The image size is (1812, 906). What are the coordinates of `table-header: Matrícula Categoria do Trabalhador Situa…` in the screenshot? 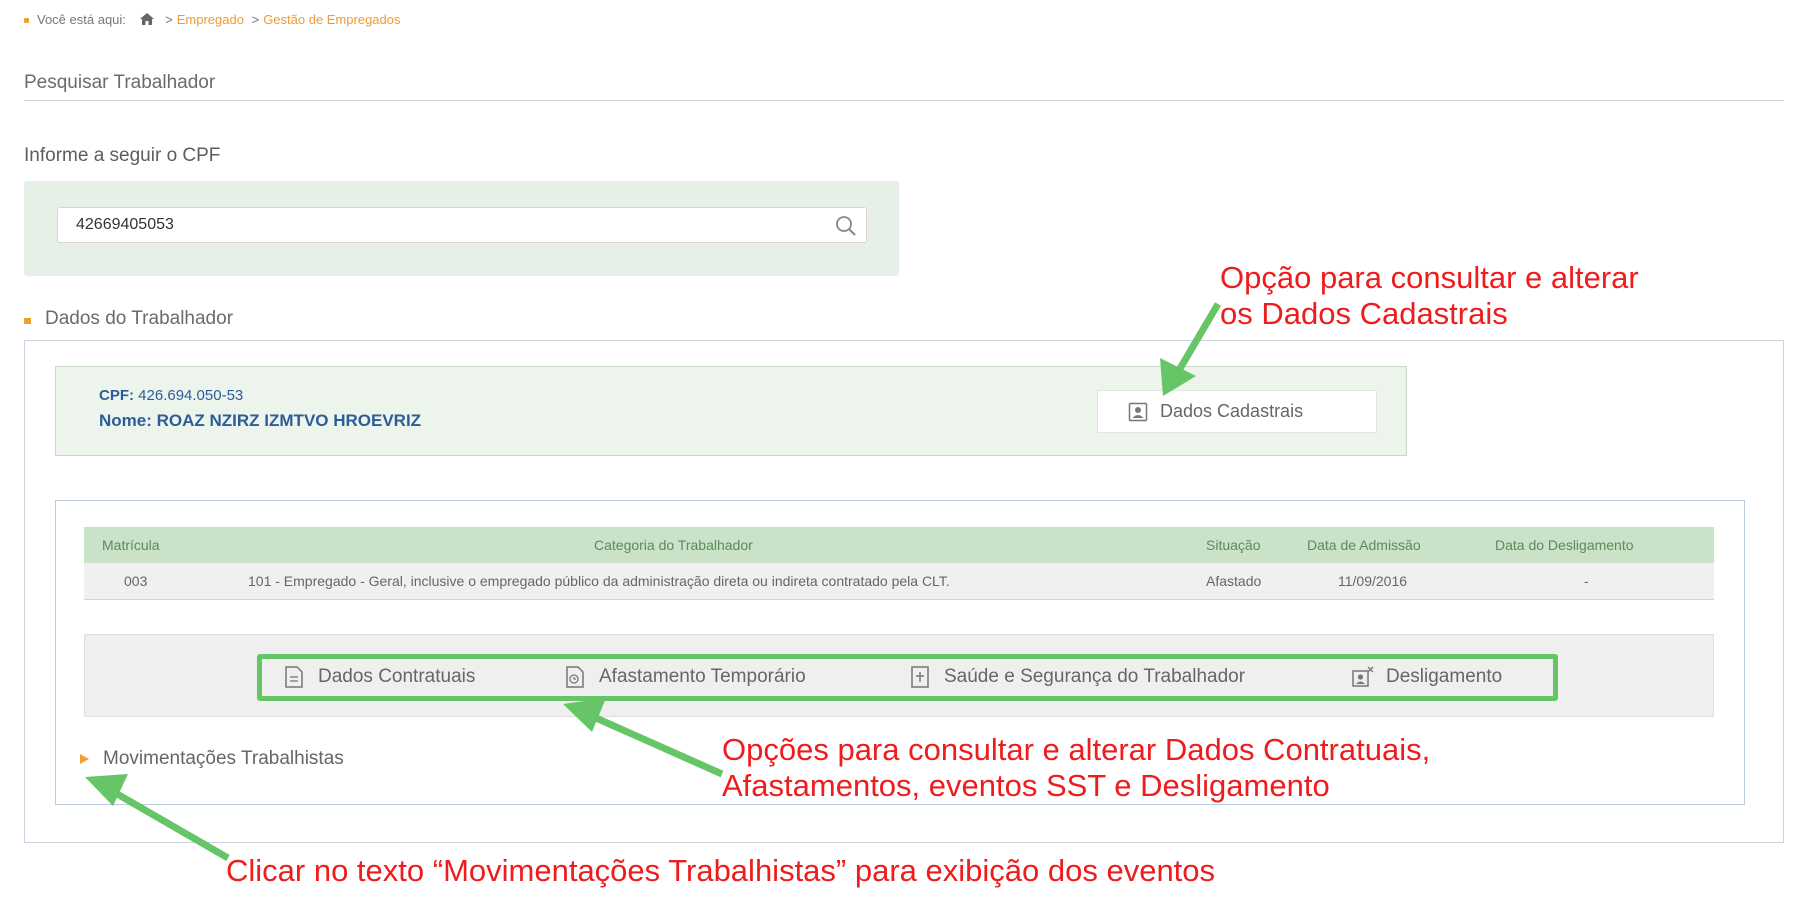 It's located at (899, 545).